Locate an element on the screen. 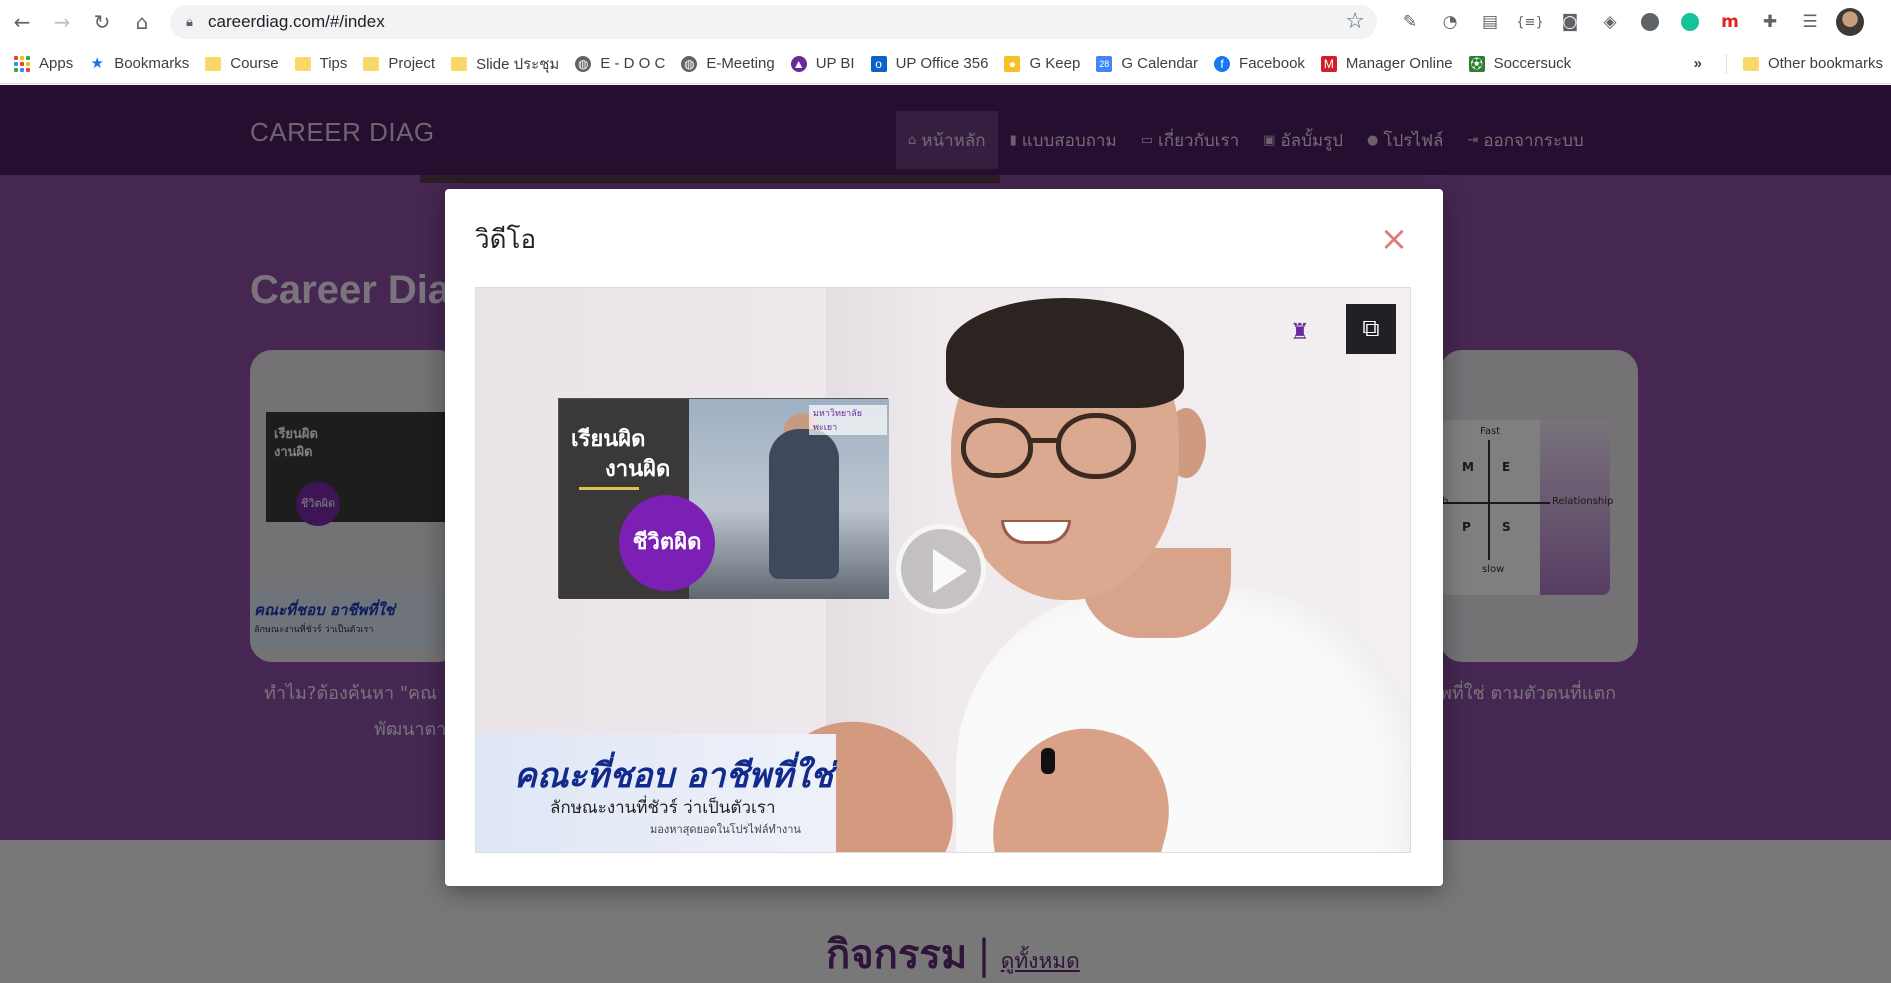 This screenshot has height=983, width=1891. poster-line-2: งานผิด is located at coordinates (638, 469).